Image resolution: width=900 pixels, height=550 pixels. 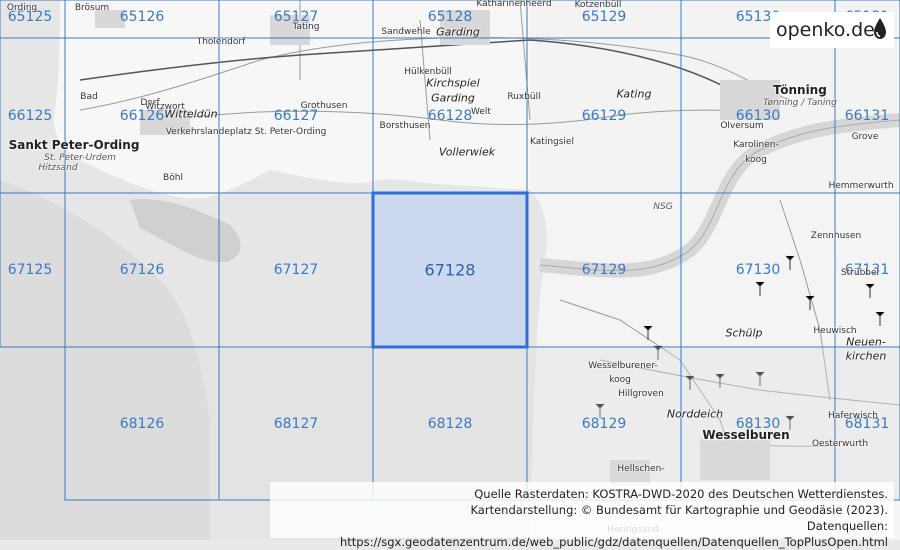 What do you see at coordinates (865, 137) in the screenshot?
I see `place-label: Grove` at bounding box center [865, 137].